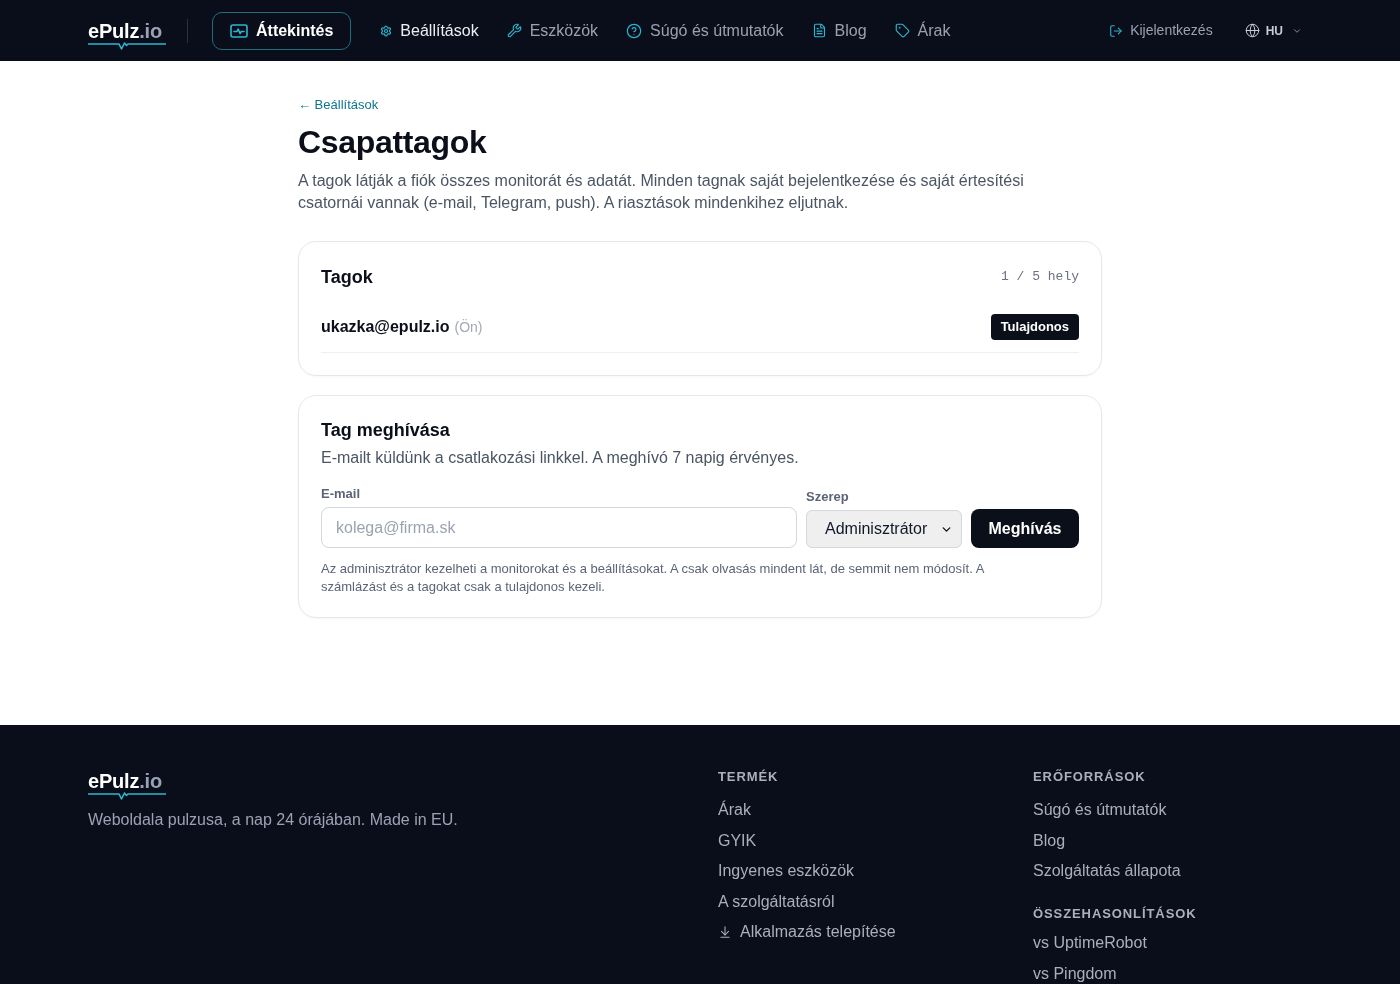  Describe the element at coordinates (386, 430) in the screenshot. I see `card-title: Tag meghívása` at that location.